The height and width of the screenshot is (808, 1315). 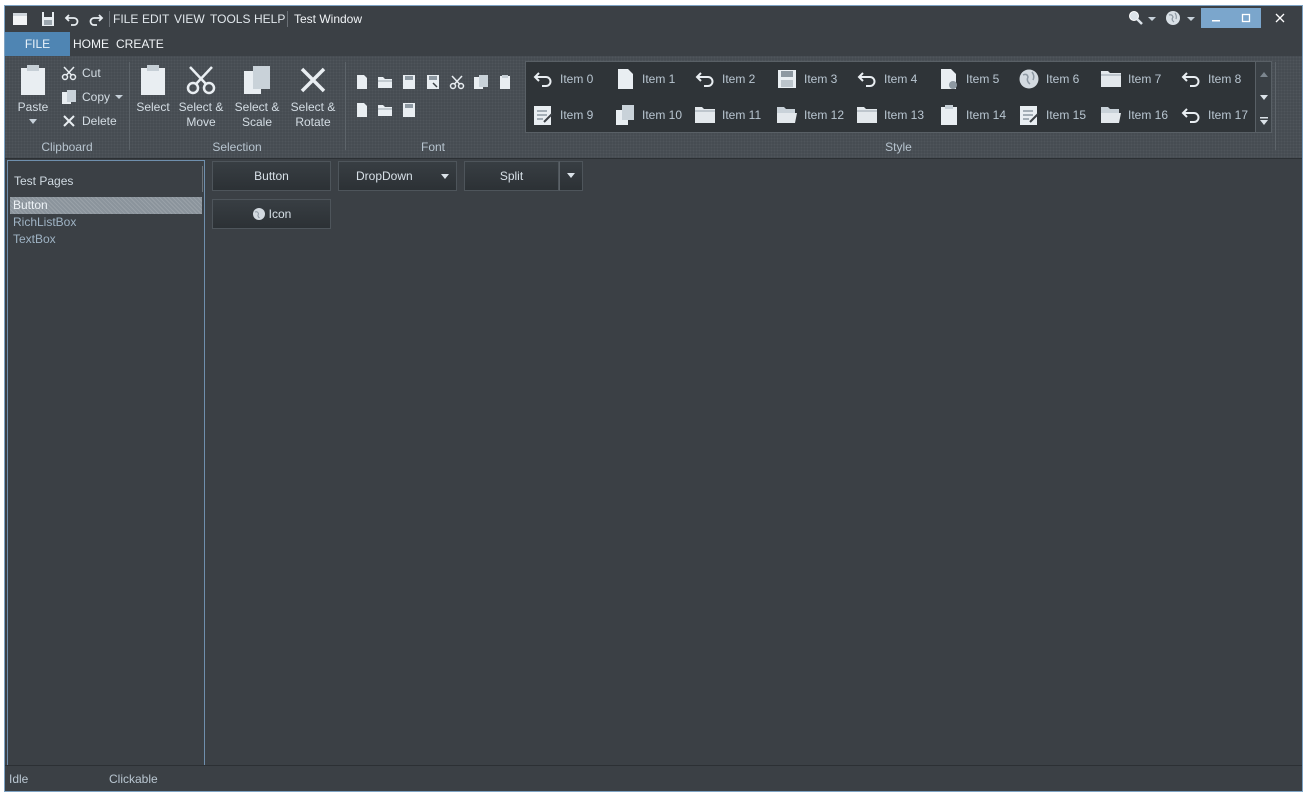 What do you see at coordinates (1246, 18) in the screenshot?
I see `maximize-button` at bounding box center [1246, 18].